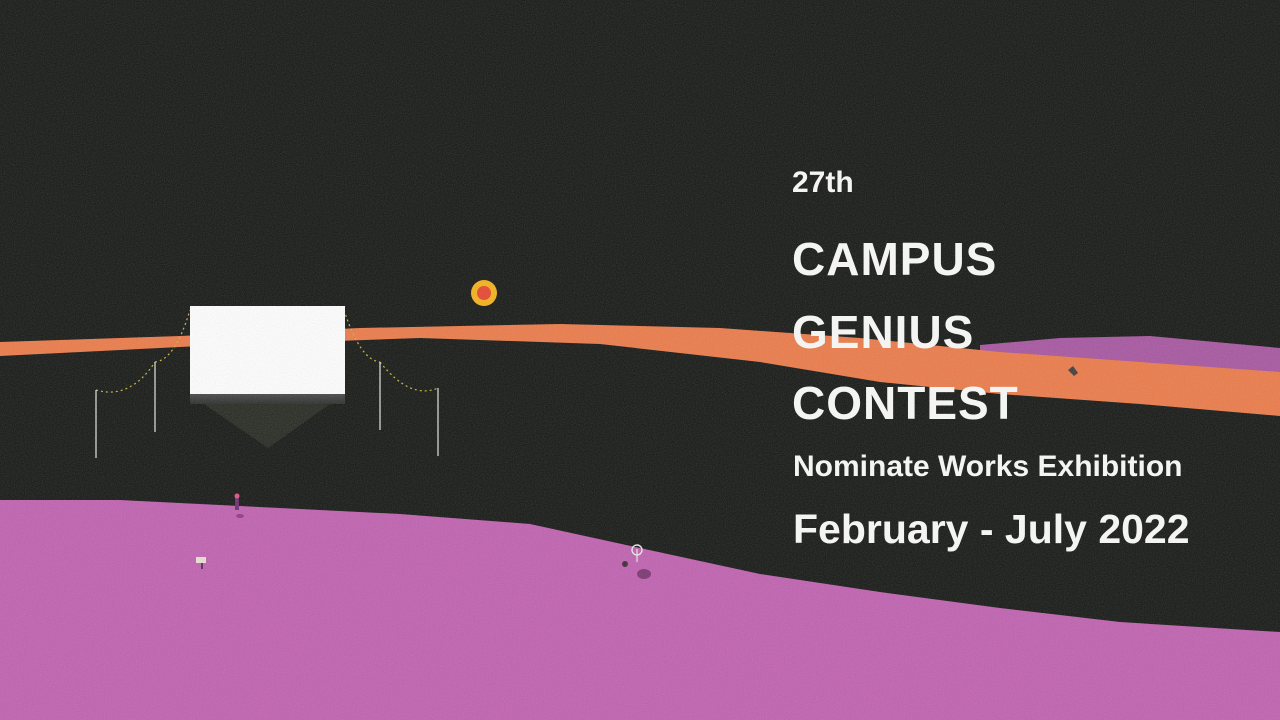 The height and width of the screenshot is (720, 1280). What do you see at coordinates (988, 466) in the screenshot?
I see `exhibition-subtitle: Nominate Works Exhibition` at bounding box center [988, 466].